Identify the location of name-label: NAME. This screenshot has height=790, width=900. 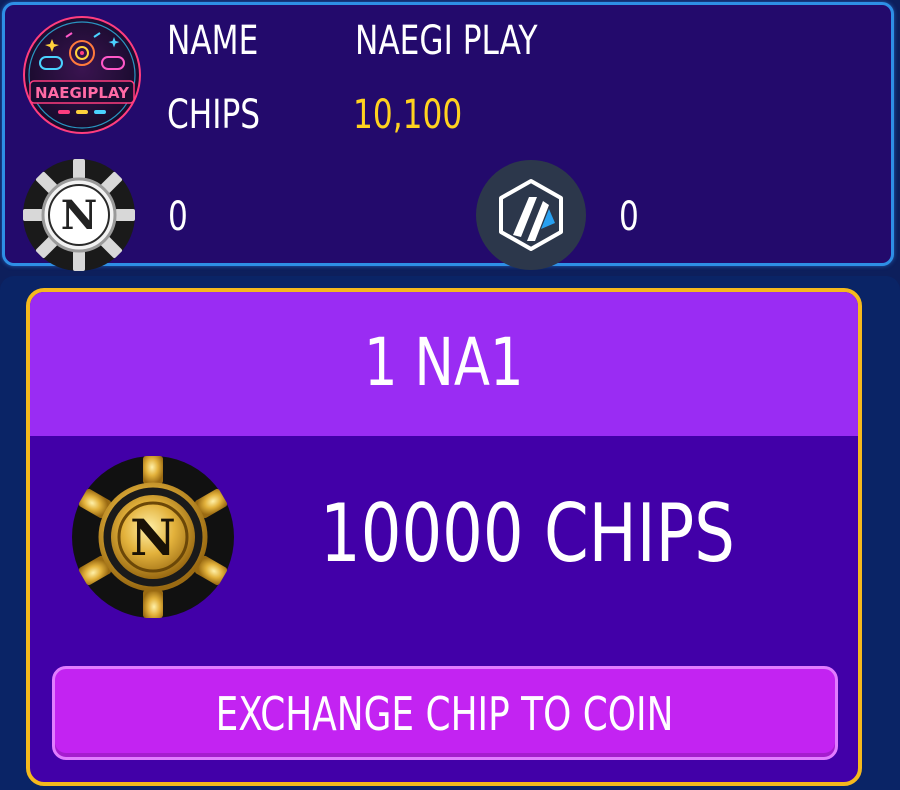
(213, 41).